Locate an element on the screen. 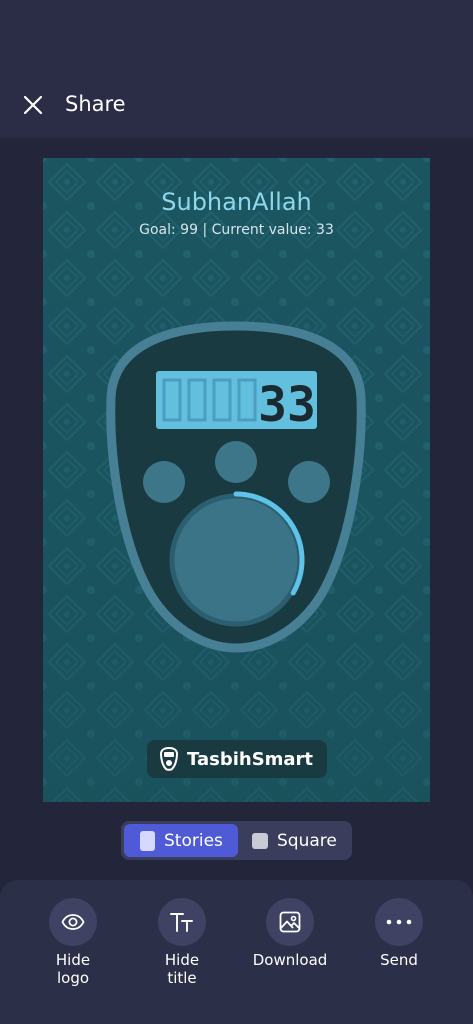 This screenshot has height=1024, width=473. square-format-icon is located at coordinates (260, 840).